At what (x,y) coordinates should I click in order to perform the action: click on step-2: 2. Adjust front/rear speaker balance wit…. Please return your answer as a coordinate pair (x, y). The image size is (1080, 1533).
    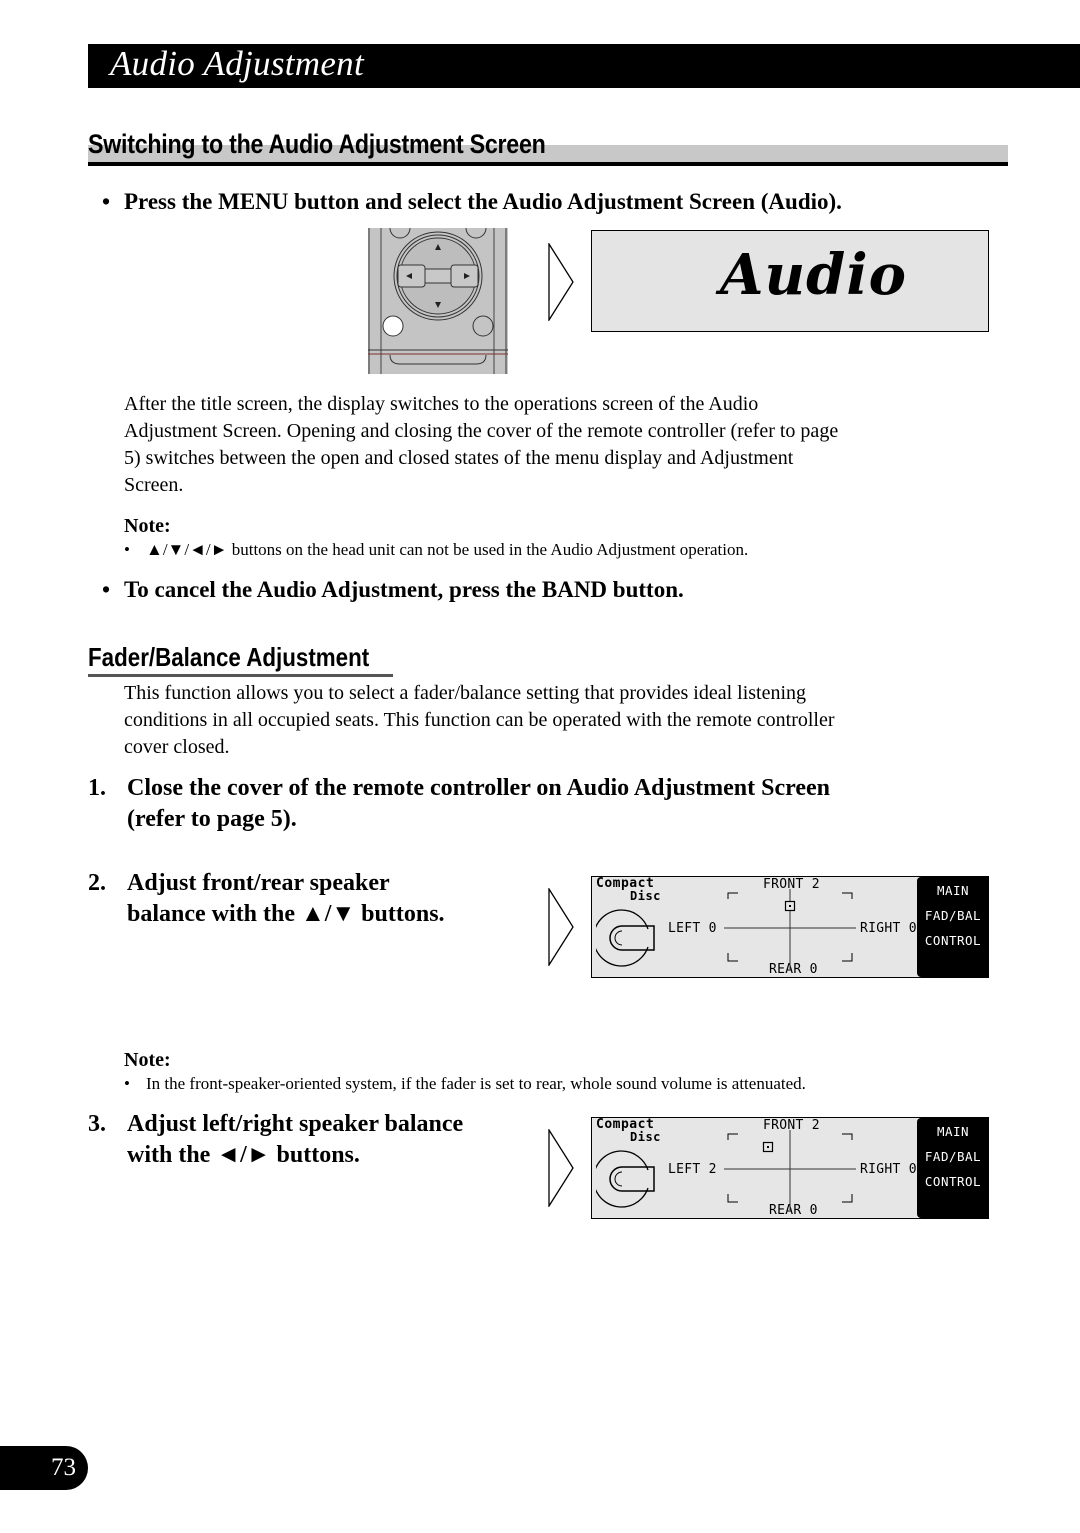
    Looking at the image, I should click on (308, 900).